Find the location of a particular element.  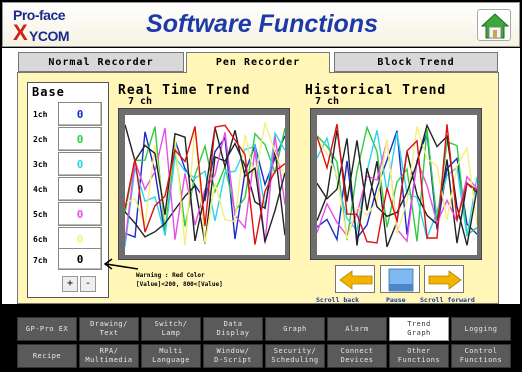

menu-security-scheduling: Security/ Scheduling is located at coordinates (295, 356).